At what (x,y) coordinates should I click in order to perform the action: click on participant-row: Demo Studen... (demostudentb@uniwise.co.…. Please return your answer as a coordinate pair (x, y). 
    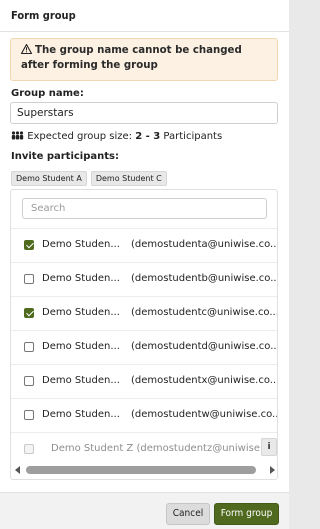
    Looking at the image, I should click on (144, 279).